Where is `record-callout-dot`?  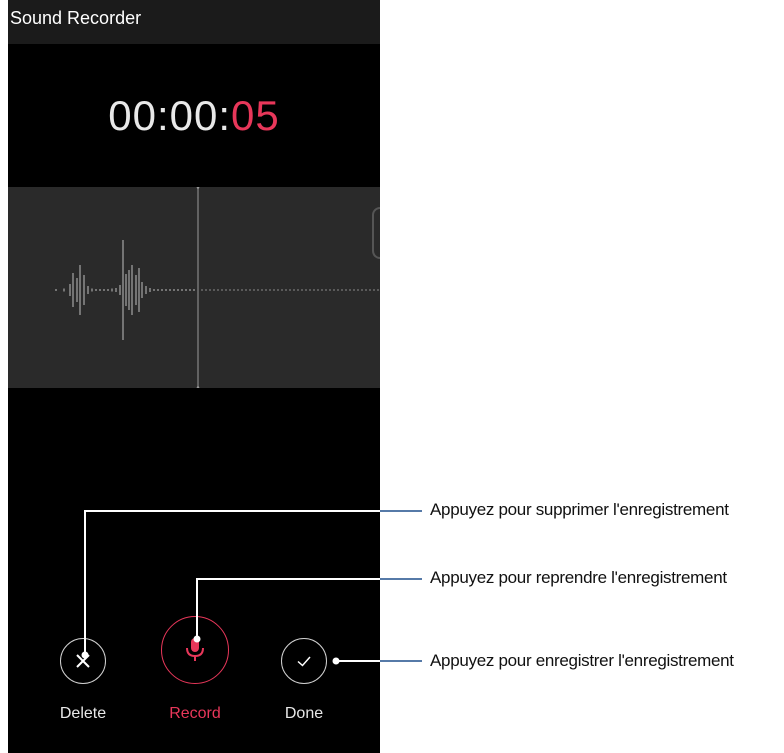 record-callout-dot is located at coordinates (197, 639).